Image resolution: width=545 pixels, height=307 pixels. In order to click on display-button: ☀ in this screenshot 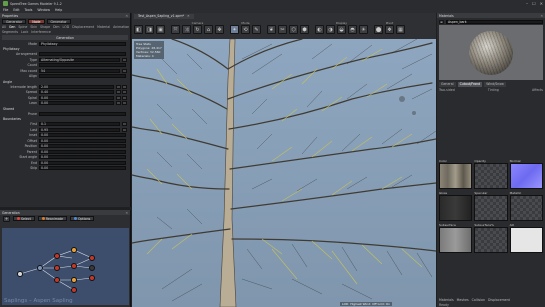, I will do `click(363, 29)`.